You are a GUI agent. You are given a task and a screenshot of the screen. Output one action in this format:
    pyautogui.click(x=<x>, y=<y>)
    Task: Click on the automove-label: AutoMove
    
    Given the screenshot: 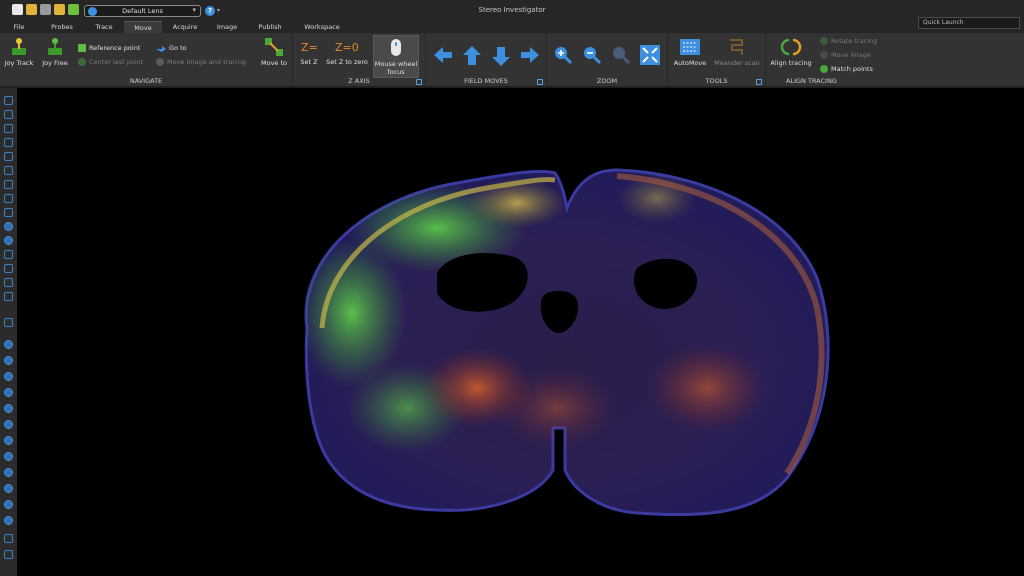 What is the action you would take?
    pyautogui.click(x=690, y=63)
    